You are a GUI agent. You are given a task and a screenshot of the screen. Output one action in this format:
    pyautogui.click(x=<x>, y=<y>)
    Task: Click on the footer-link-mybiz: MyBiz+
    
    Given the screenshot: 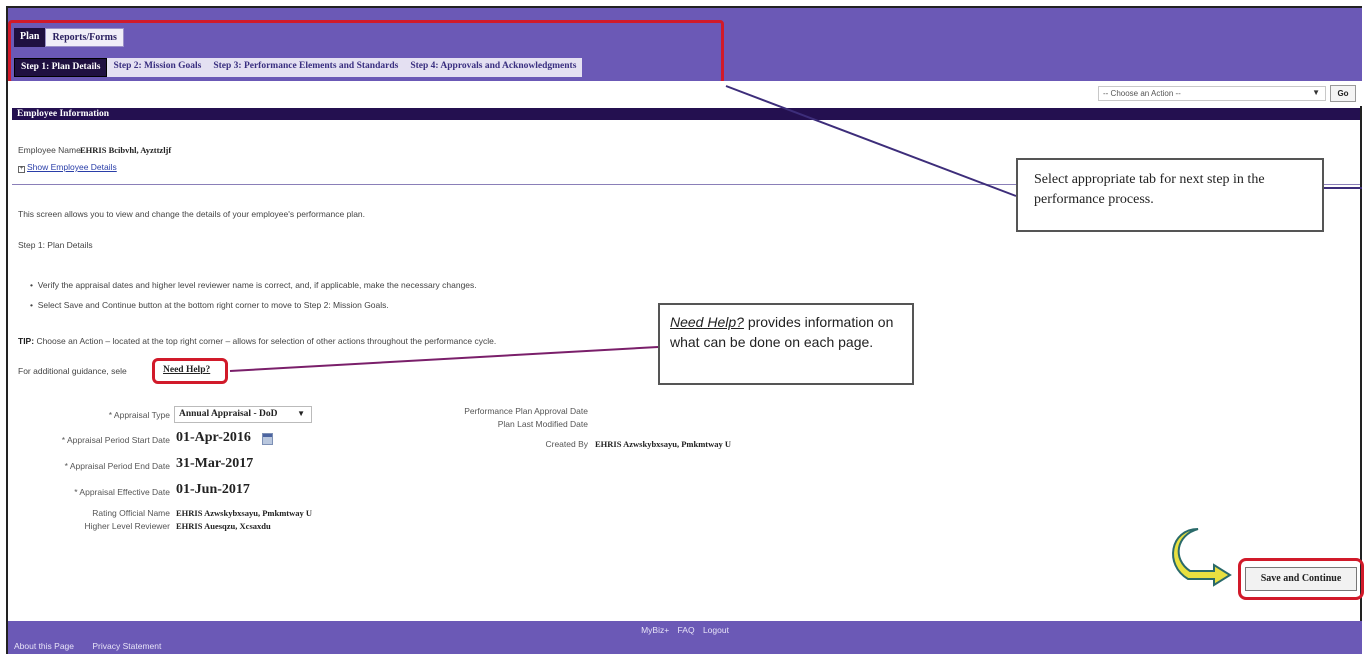 What is the action you would take?
    pyautogui.click(x=655, y=630)
    